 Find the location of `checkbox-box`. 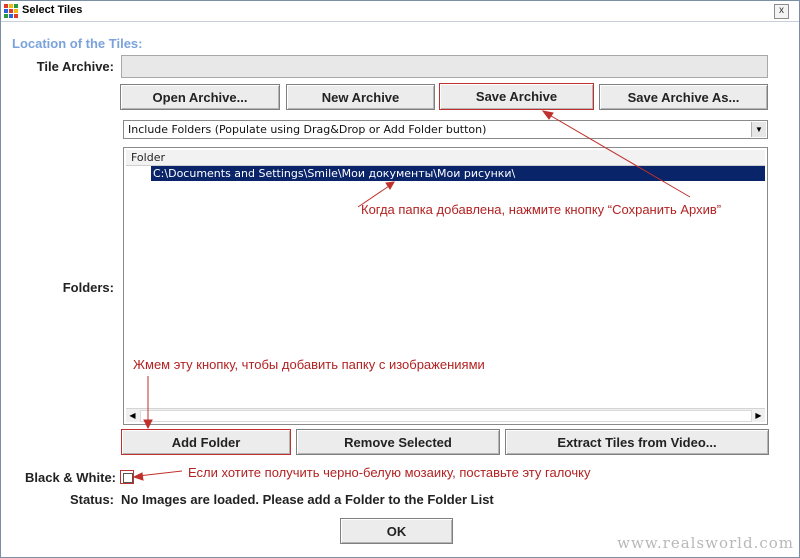

checkbox-box is located at coordinates (128, 478).